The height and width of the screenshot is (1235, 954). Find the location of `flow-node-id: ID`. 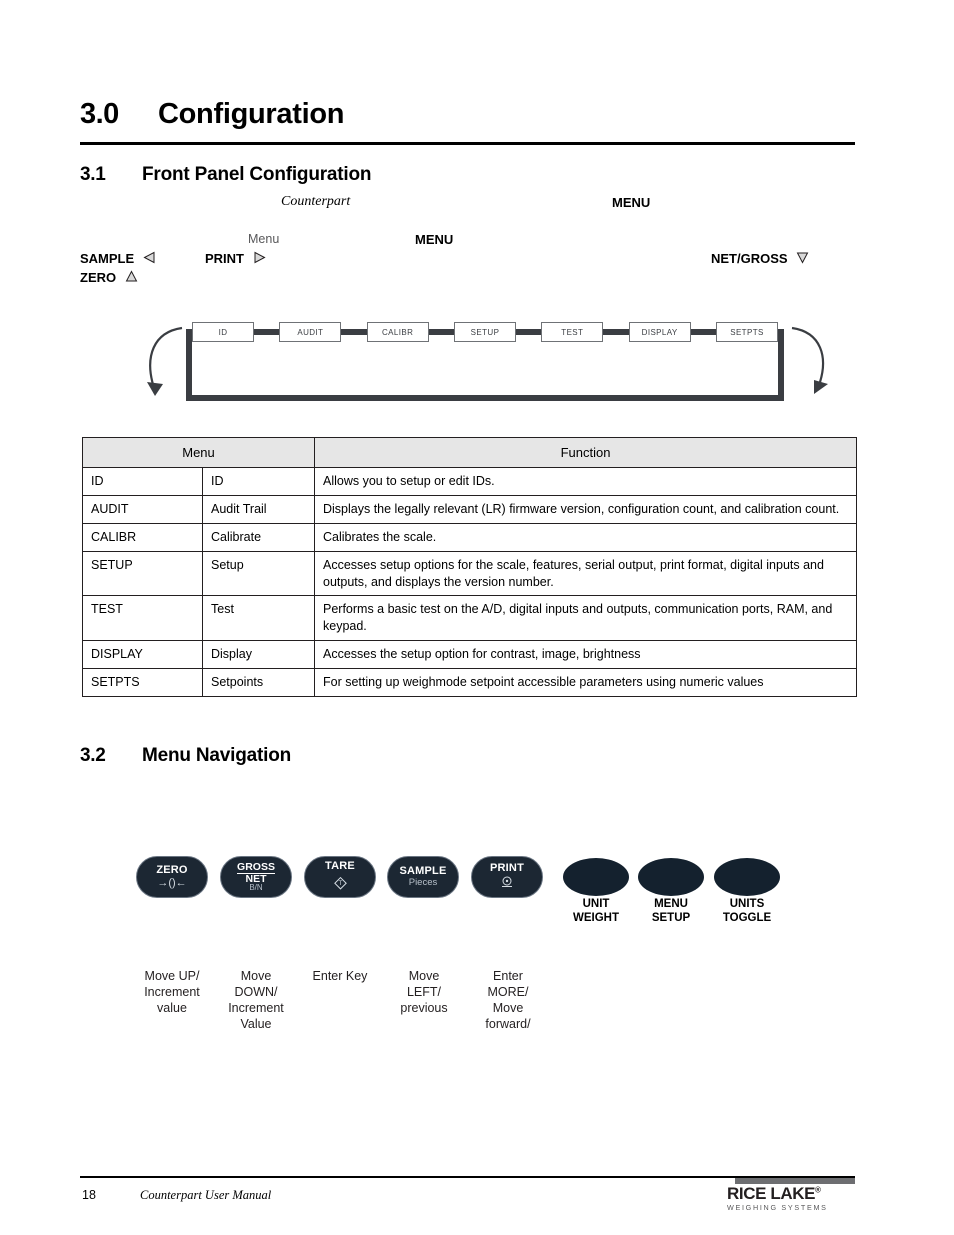

flow-node-id: ID is located at coordinates (223, 332).